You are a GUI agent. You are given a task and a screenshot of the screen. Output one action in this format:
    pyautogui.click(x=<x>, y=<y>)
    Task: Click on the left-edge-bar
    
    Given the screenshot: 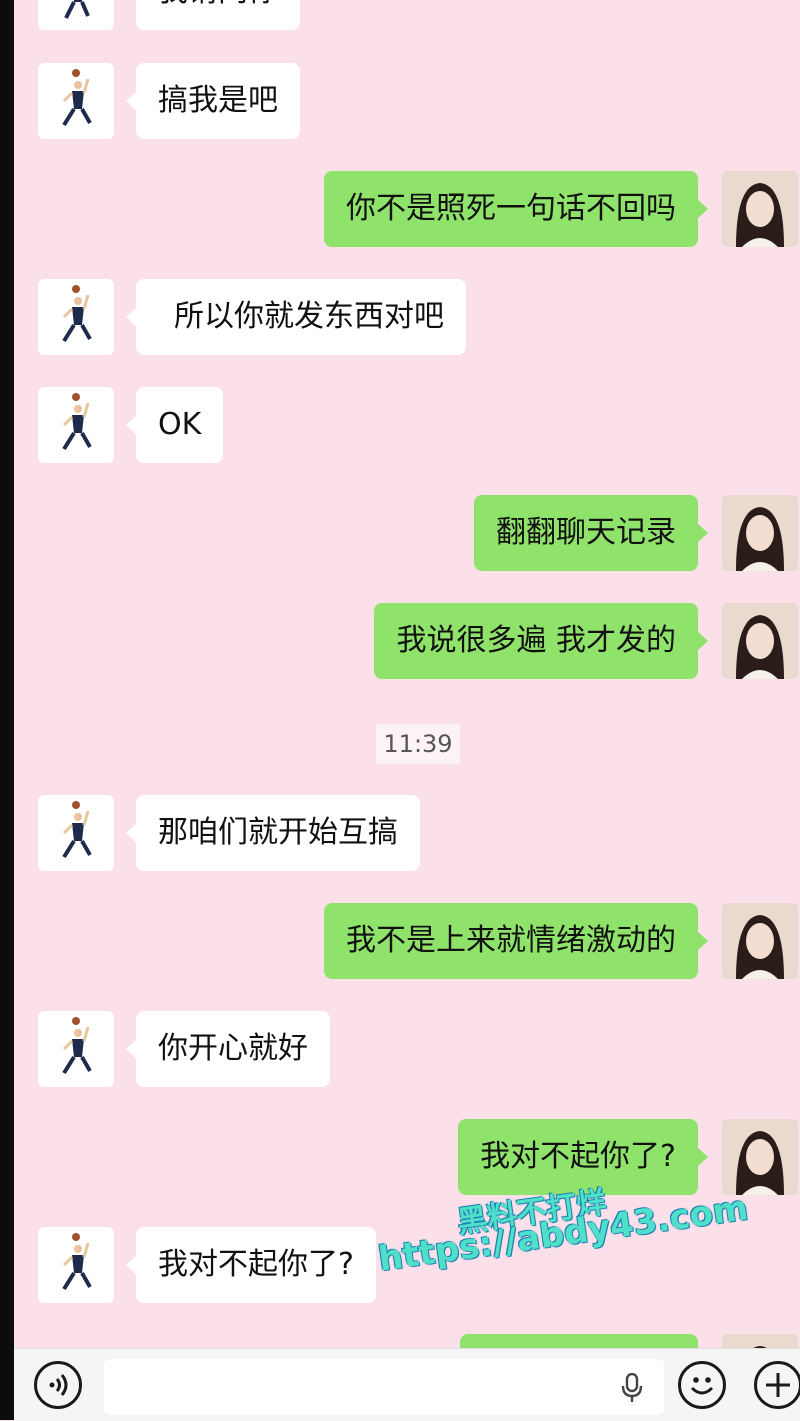 What is the action you would take?
    pyautogui.click(x=7, y=710)
    